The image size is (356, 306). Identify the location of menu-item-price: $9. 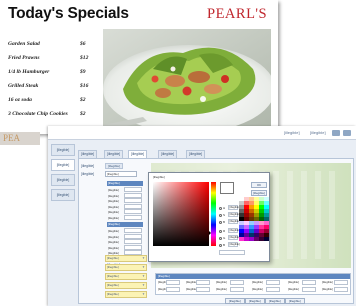
(83, 72).